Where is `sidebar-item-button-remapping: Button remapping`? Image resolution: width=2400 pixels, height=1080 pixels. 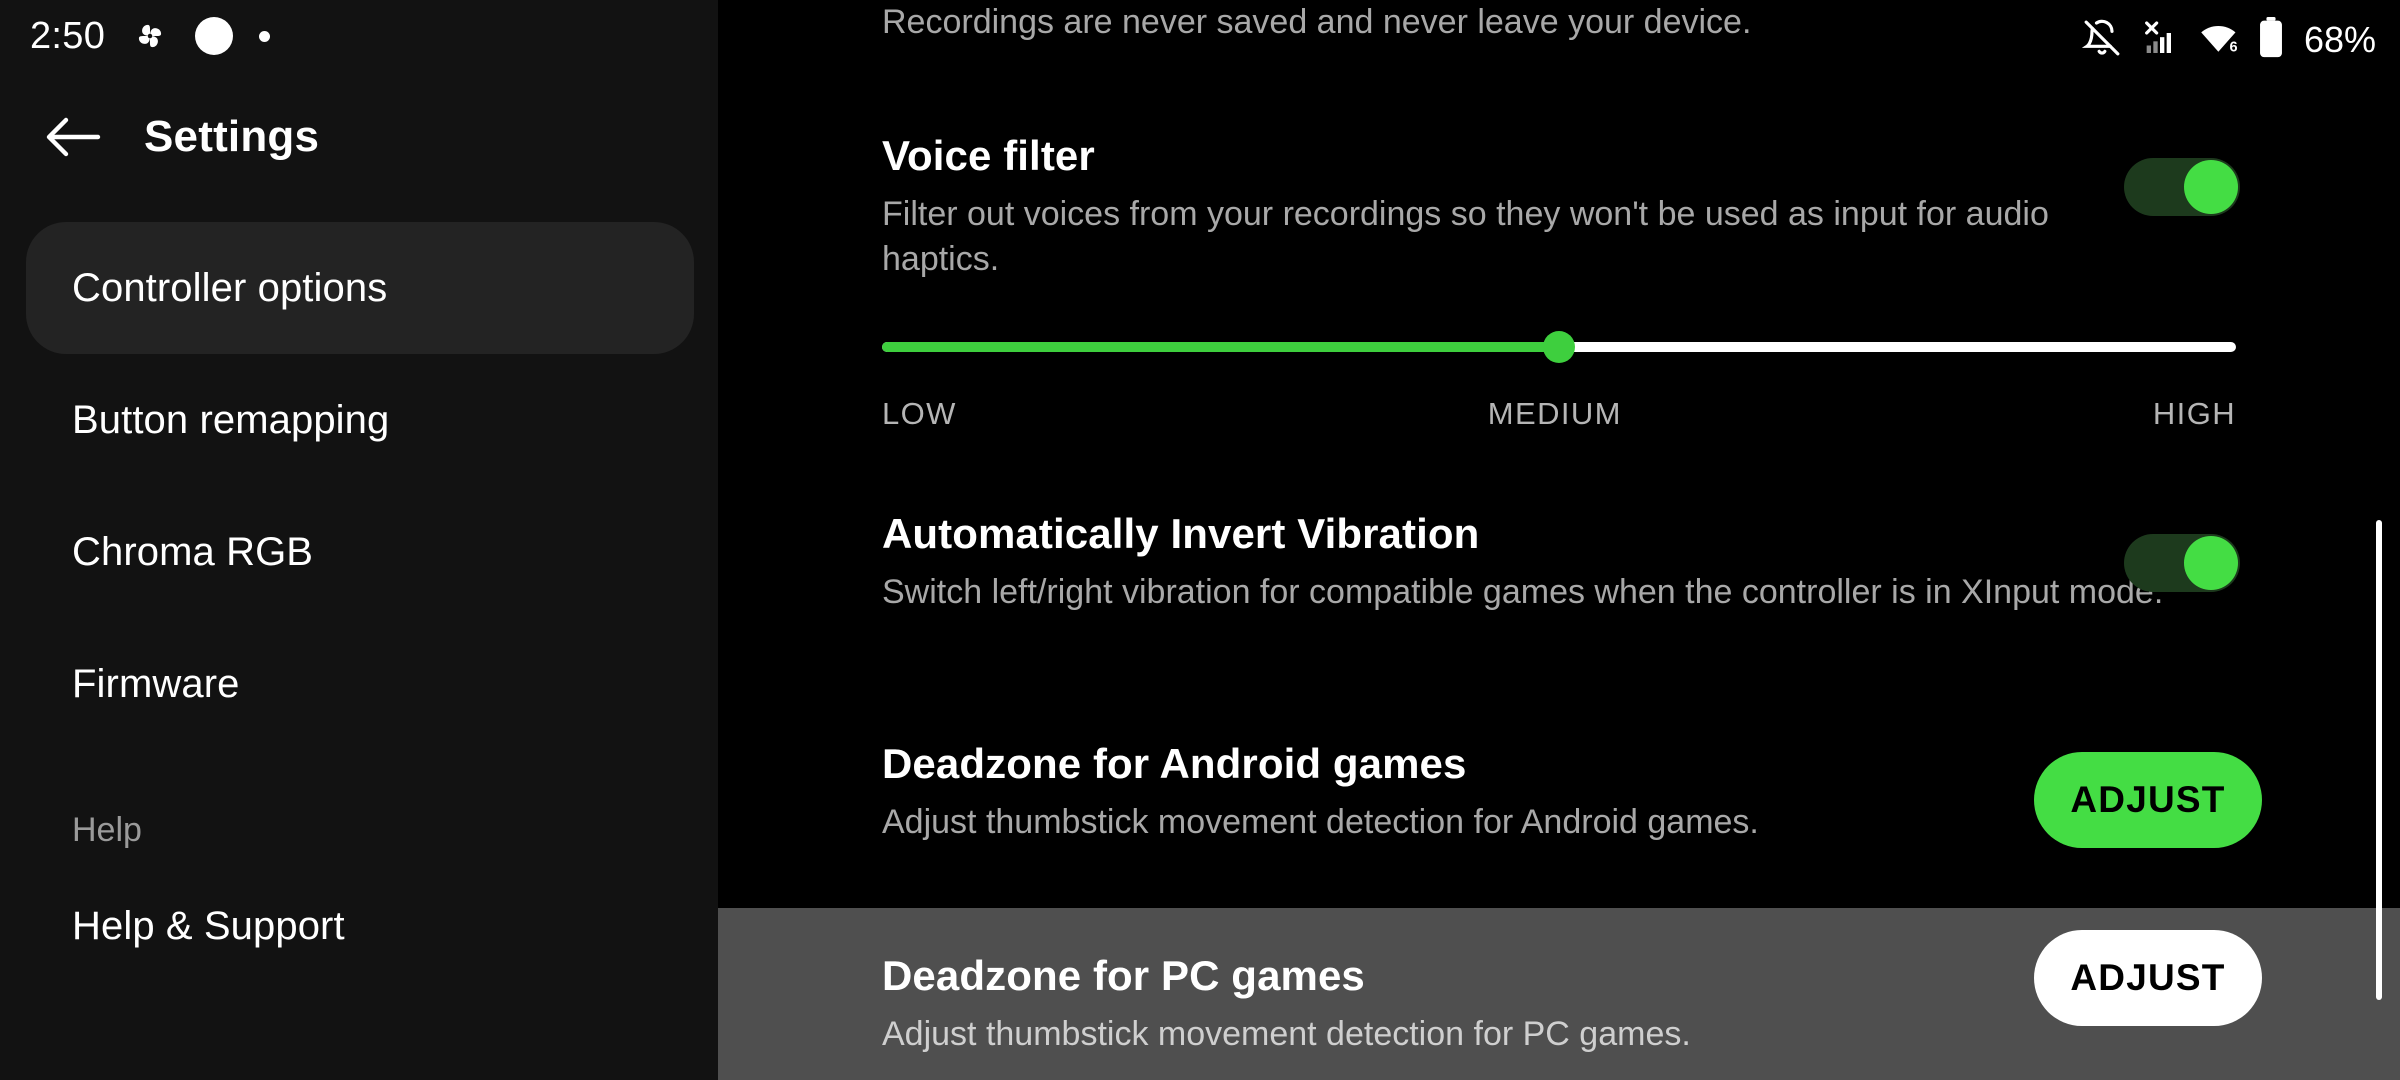
sidebar-item-button-remapping: Button remapping is located at coordinates (359, 420).